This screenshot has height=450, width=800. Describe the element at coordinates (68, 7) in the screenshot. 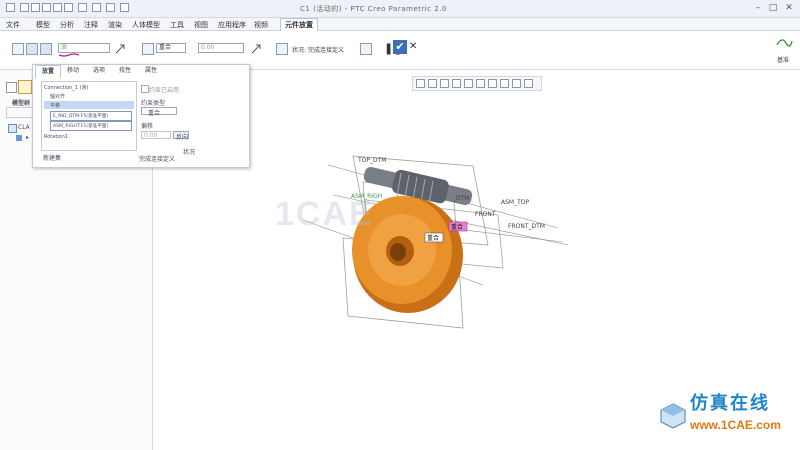

I see `redo-icon` at that location.